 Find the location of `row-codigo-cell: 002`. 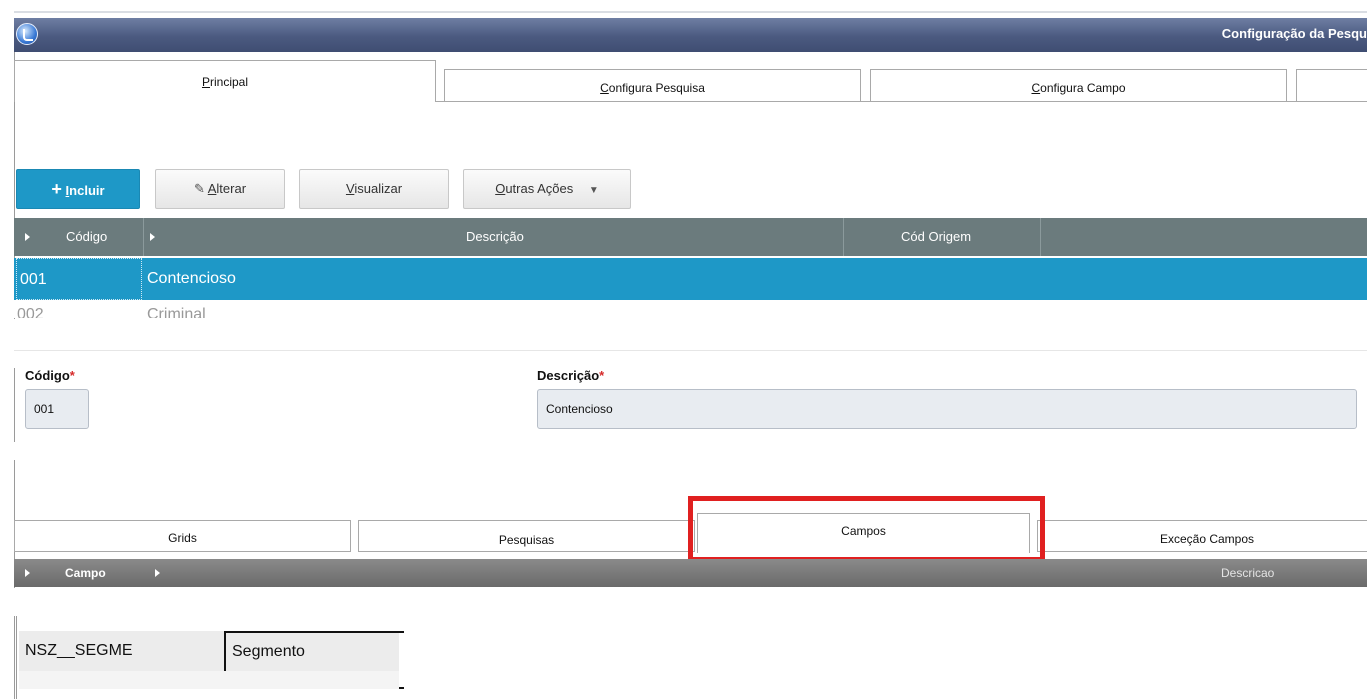

row-codigo-cell: 002 is located at coordinates (30, 312).